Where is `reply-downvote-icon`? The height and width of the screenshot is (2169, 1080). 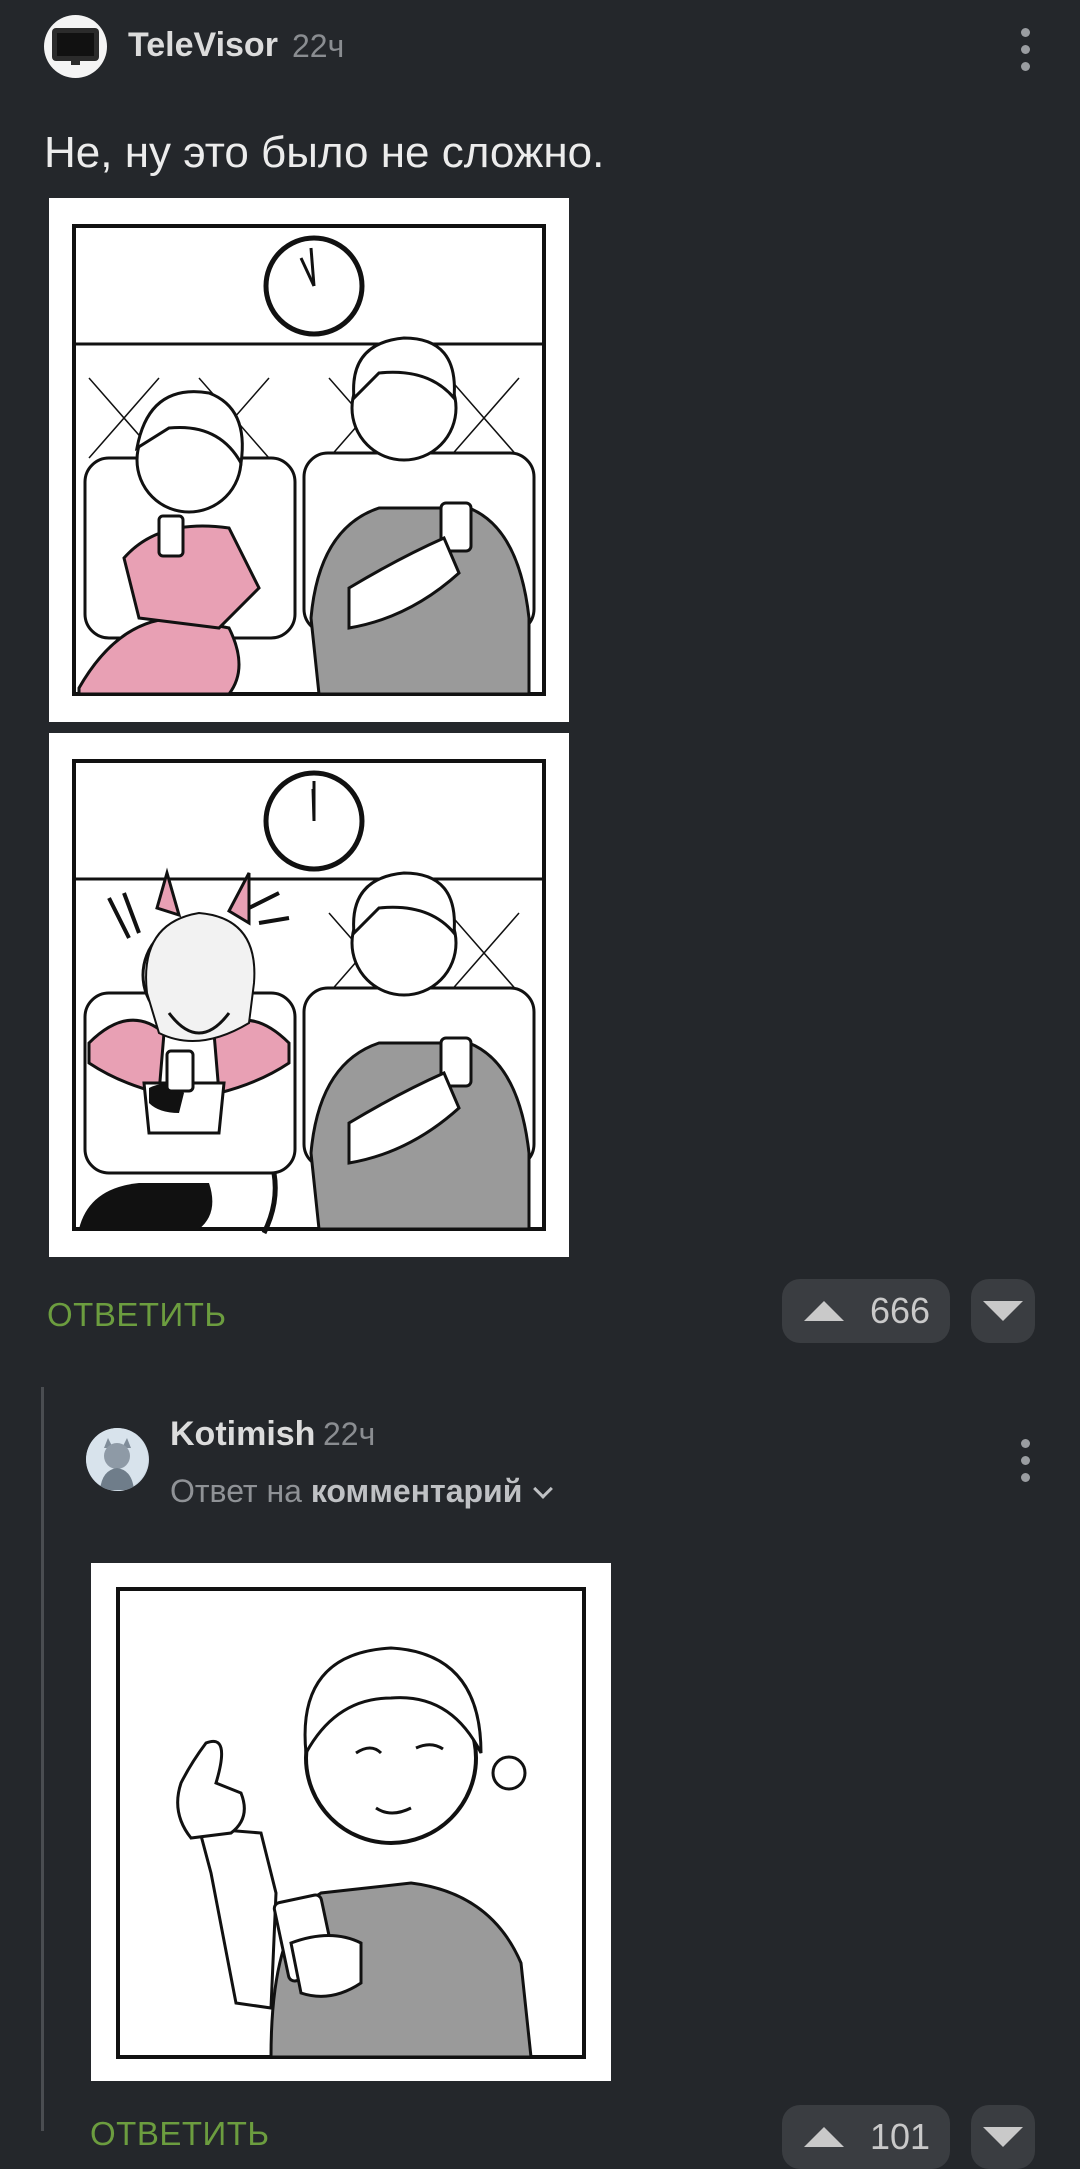 reply-downvote-icon is located at coordinates (1003, 2137).